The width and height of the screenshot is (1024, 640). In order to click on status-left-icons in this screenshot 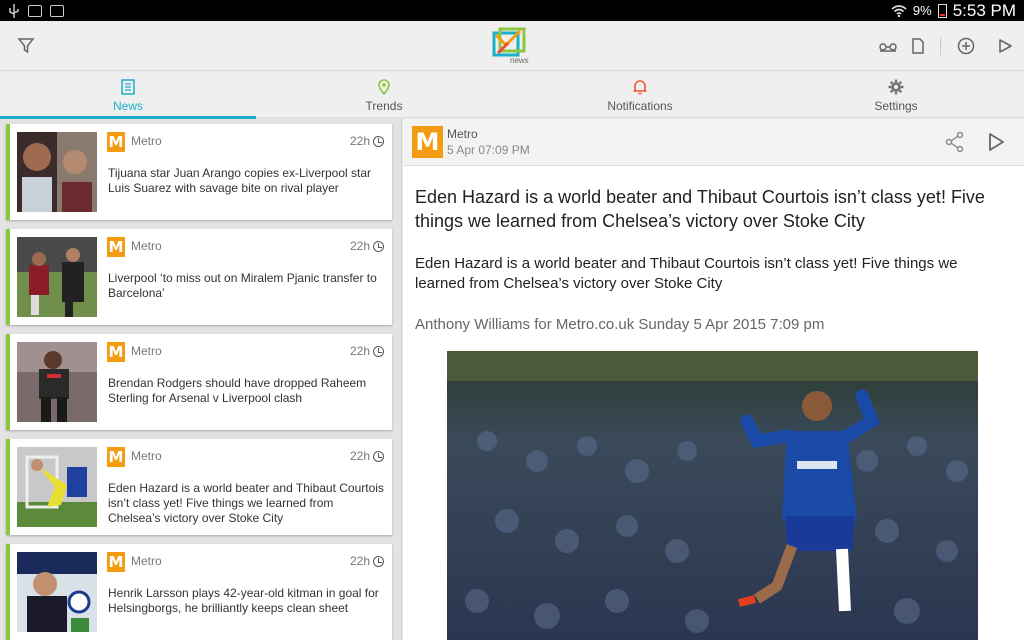, I will do `click(36, 10)`.